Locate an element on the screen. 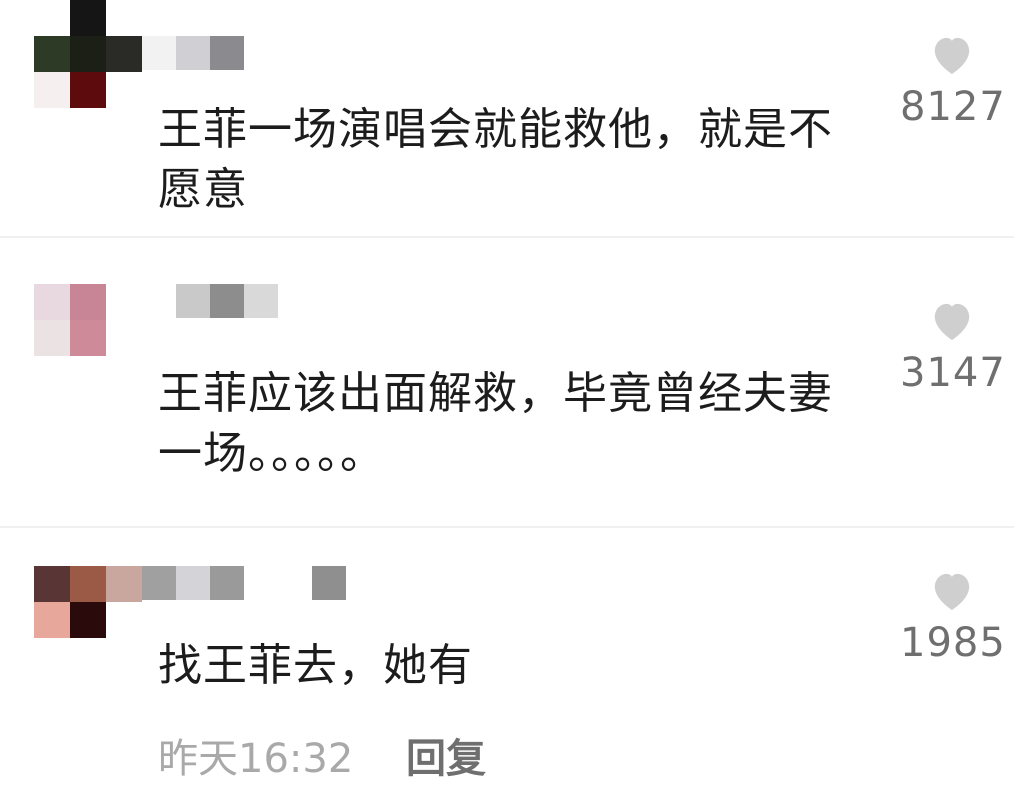 This screenshot has width=1014, height=811. reply-button: 回复 is located at coordinates (446, 759).